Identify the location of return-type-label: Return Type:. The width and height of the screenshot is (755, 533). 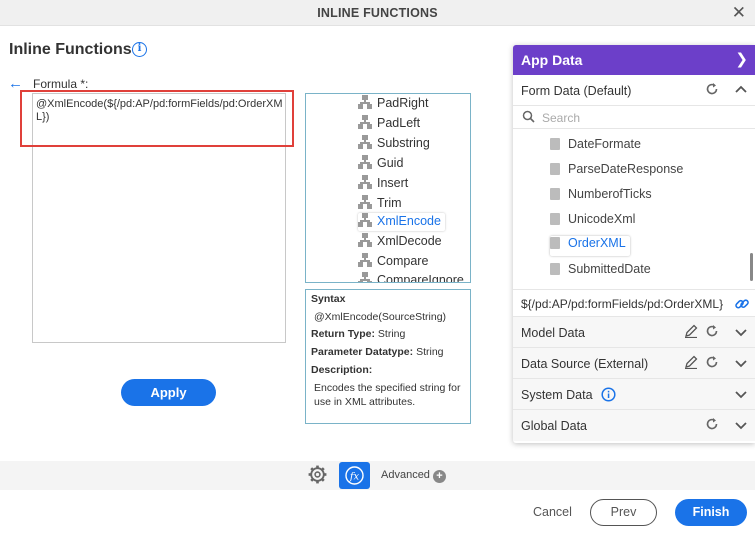
(343, 334).